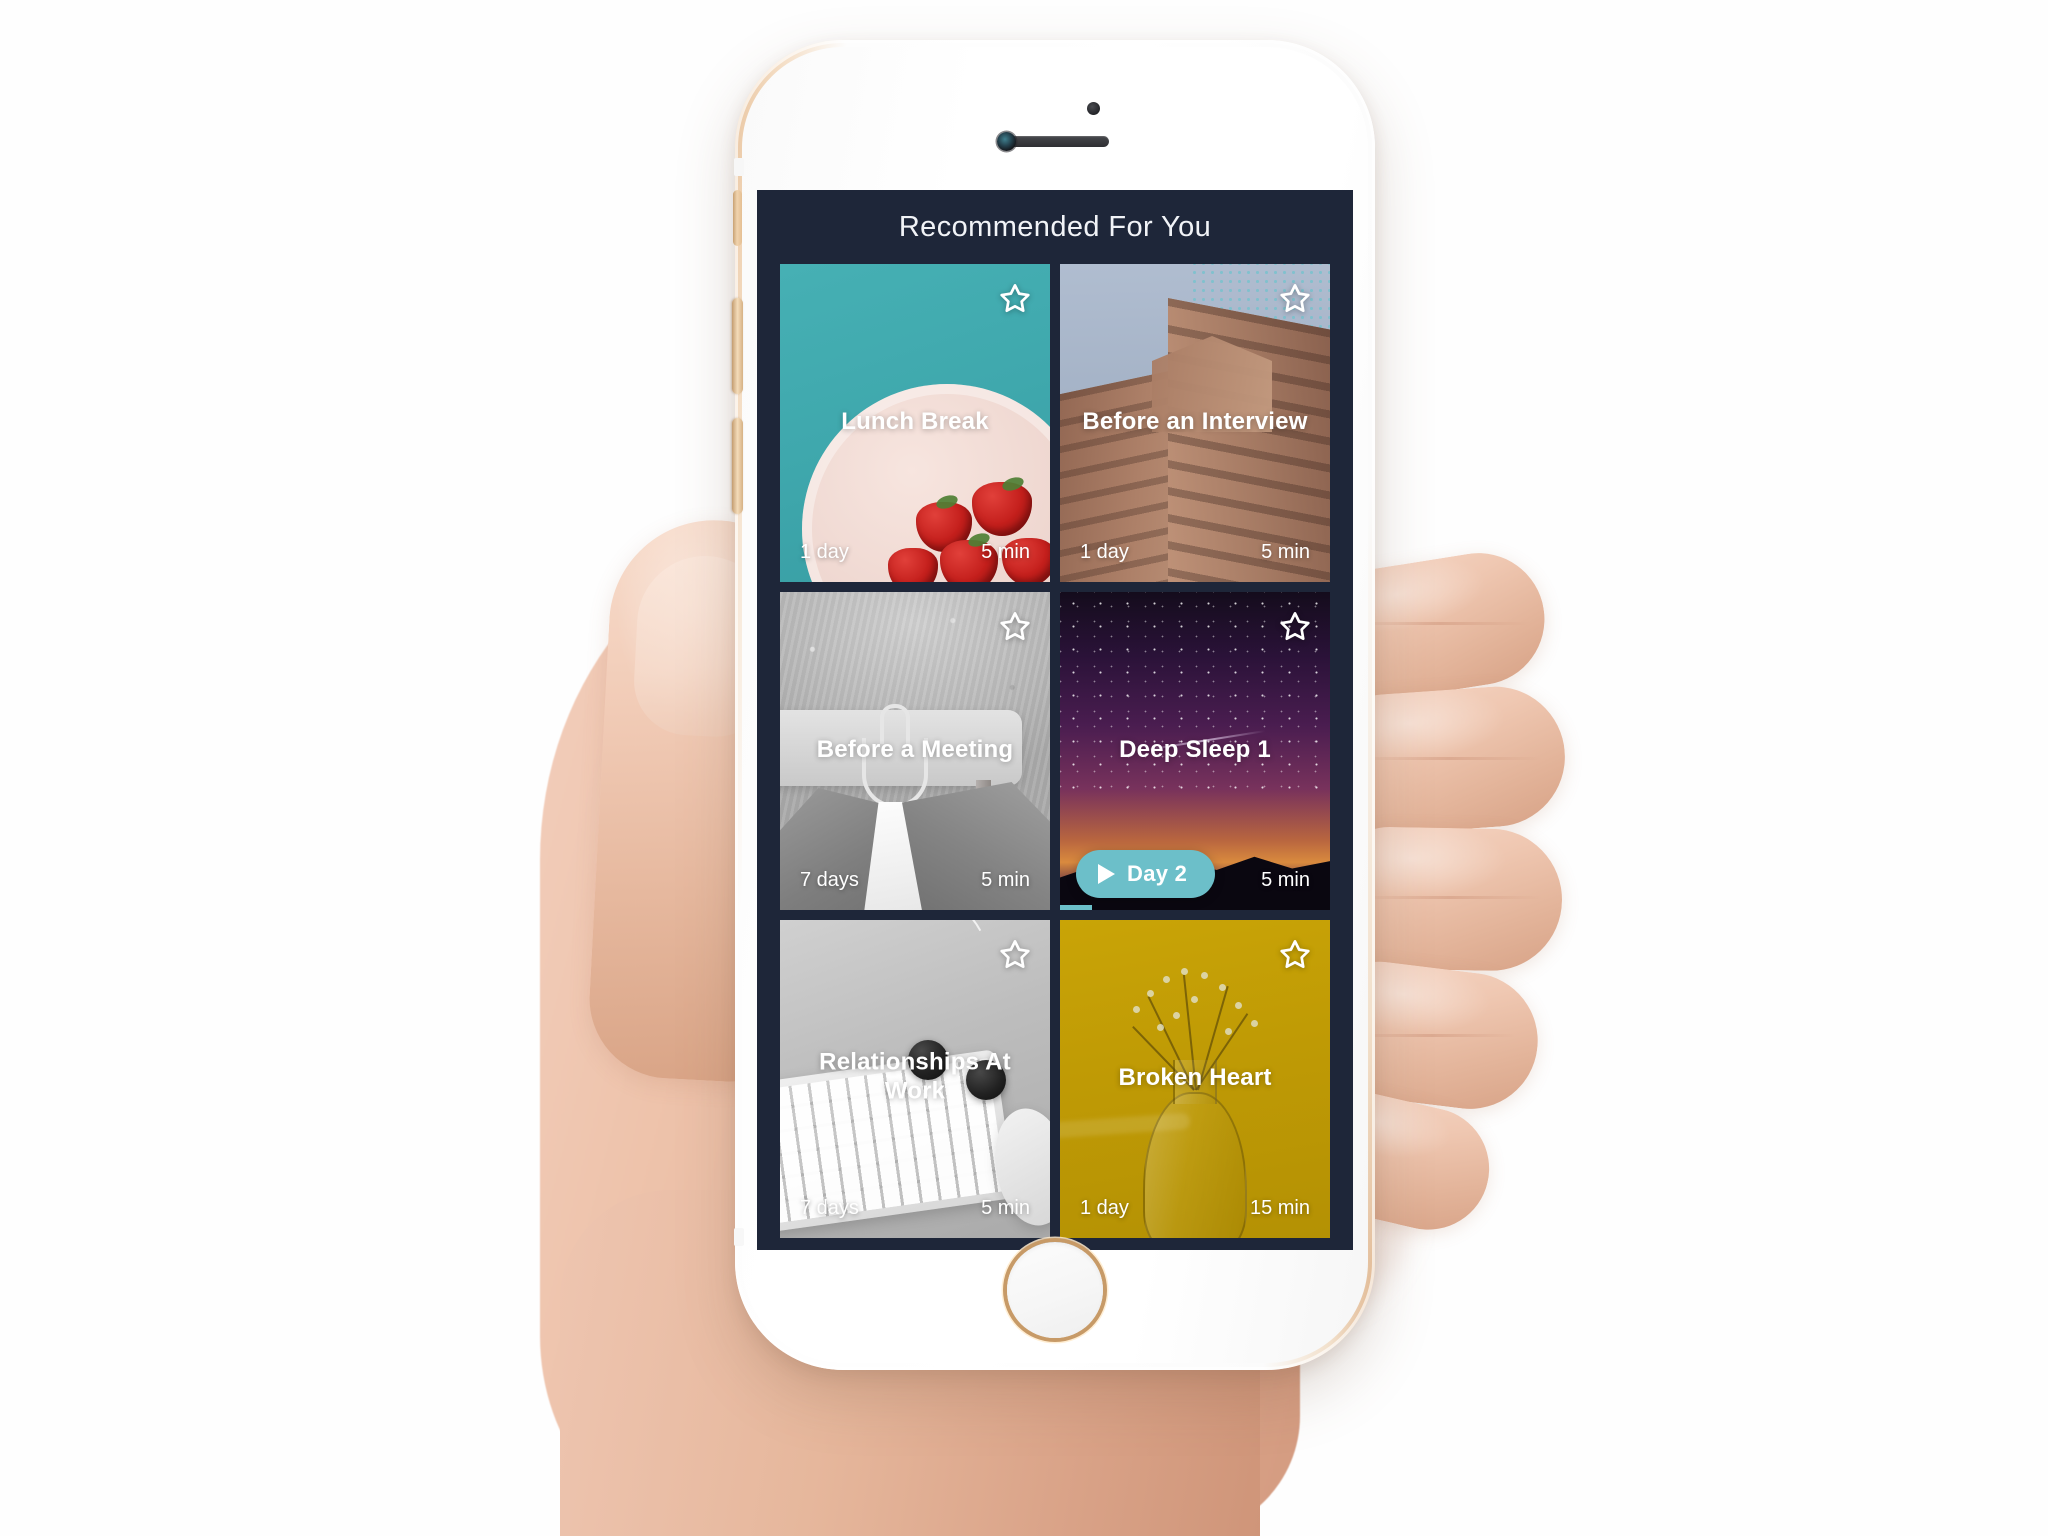 The height and width of the screenshot is (1536, 2048). What do you see at coordinates (737, 218) in the screenshot?
I see `silent-switch` at bounding box center [737, 218].